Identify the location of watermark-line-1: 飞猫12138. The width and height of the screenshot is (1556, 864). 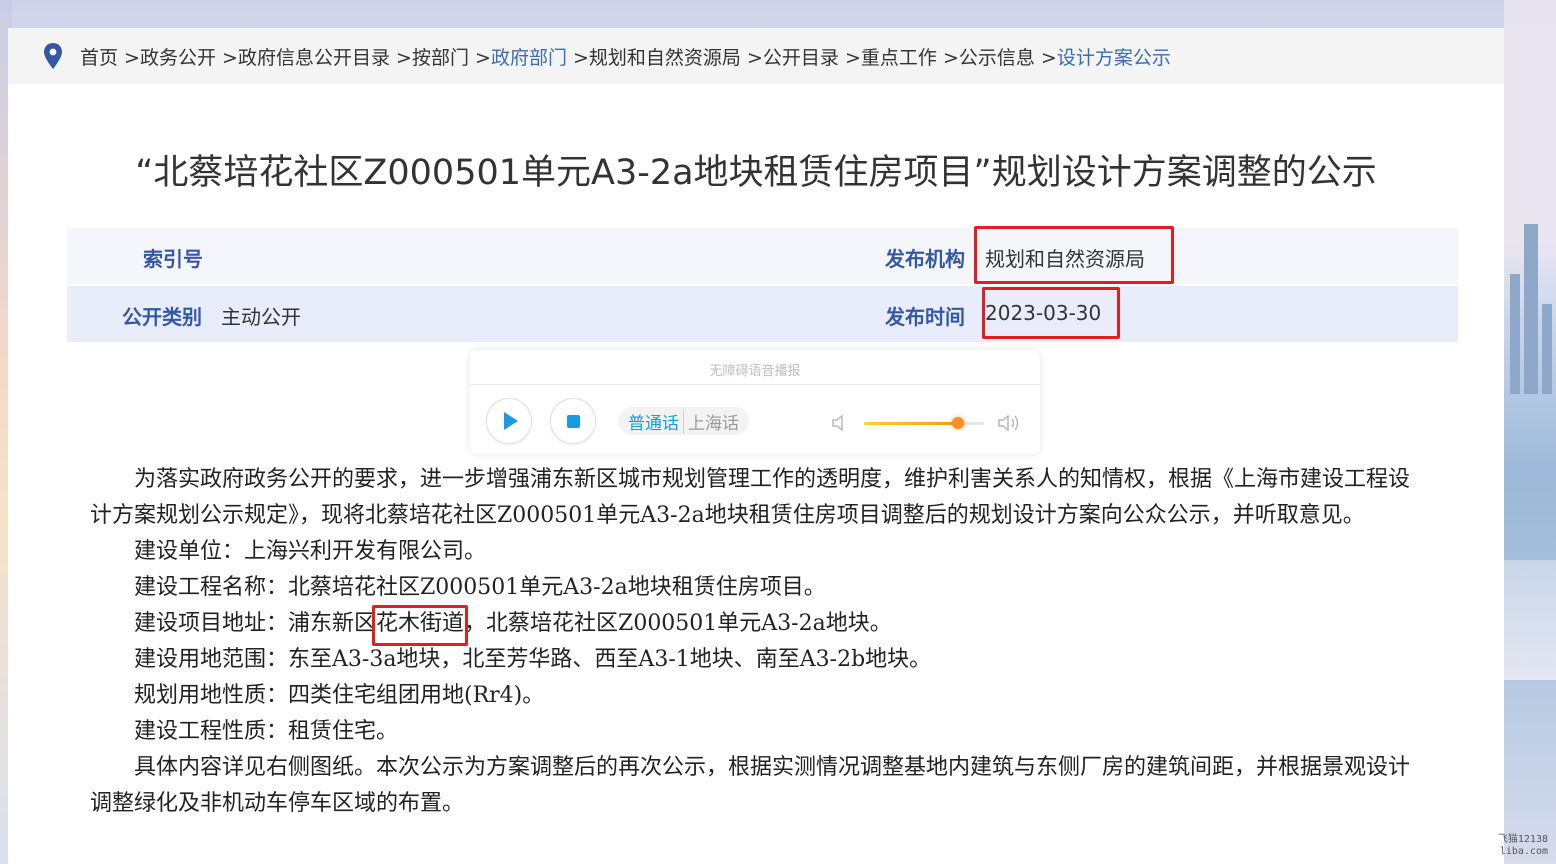
(1522, 839).